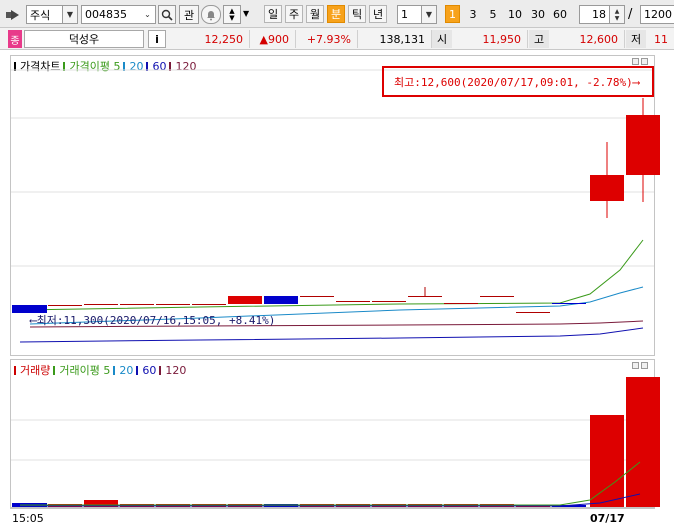  What do you see at coordinates (28, 518) in the screenshot?
I see `x-axis-start-label: 15:05` at bounding box center [28, 518].